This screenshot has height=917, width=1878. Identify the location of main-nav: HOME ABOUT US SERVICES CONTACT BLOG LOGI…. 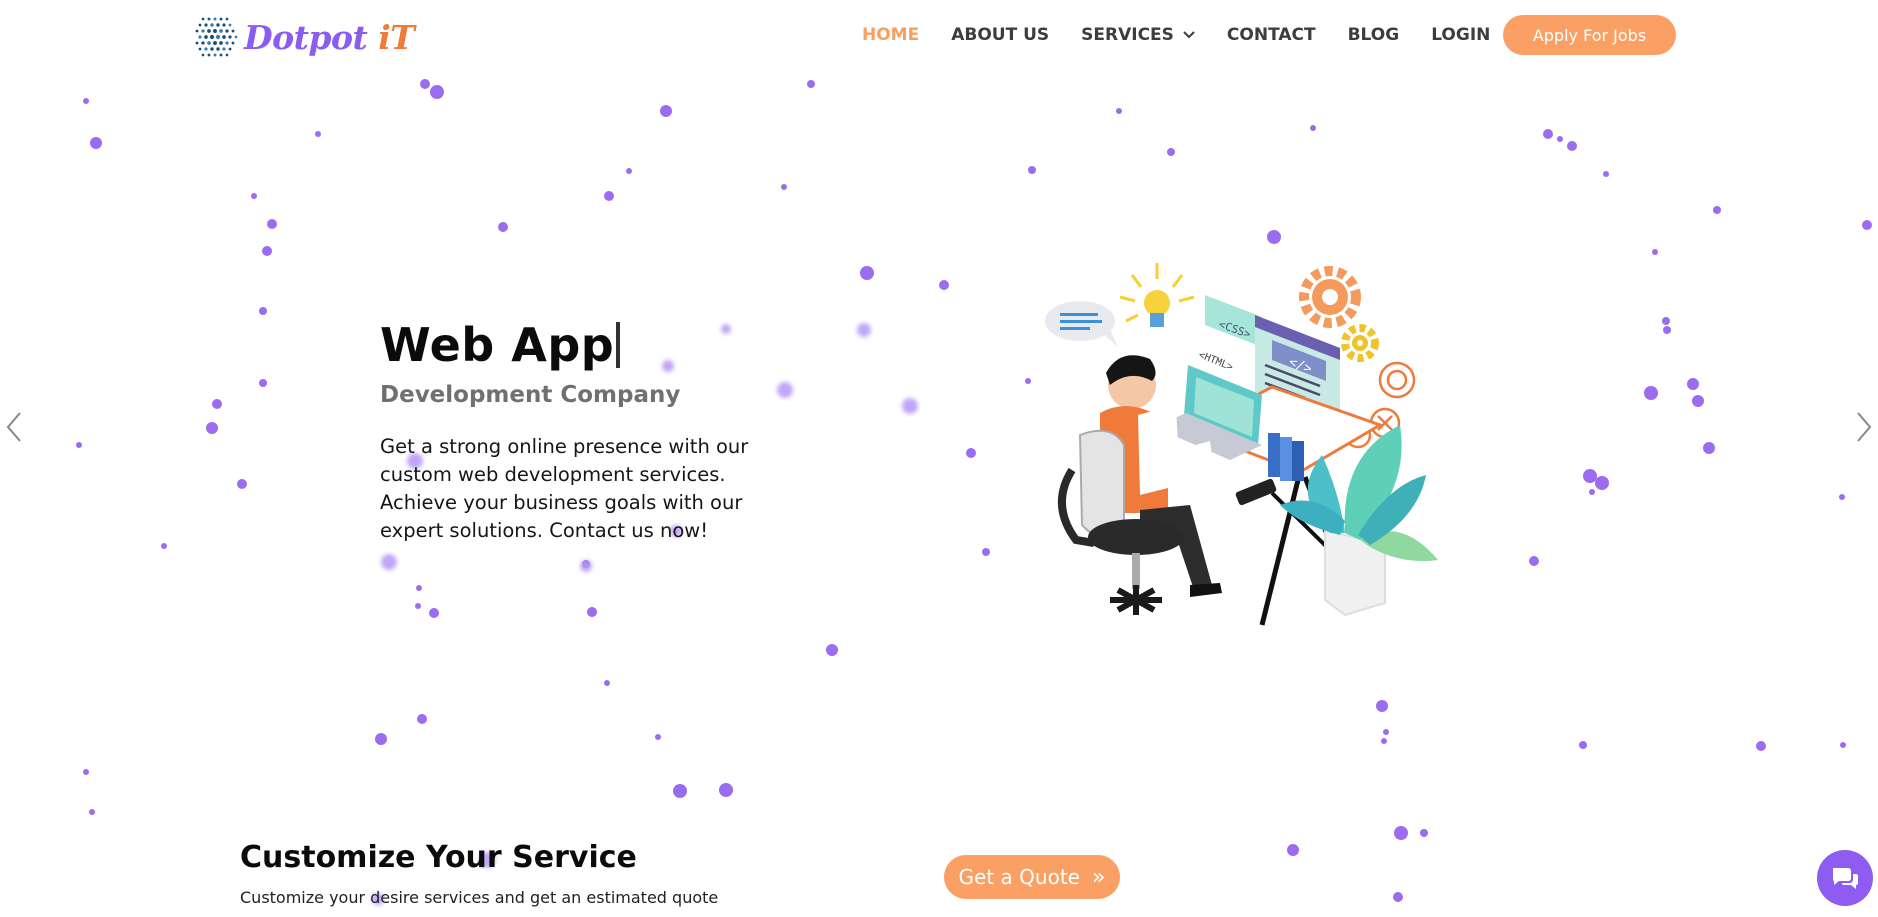
(1192, 35).